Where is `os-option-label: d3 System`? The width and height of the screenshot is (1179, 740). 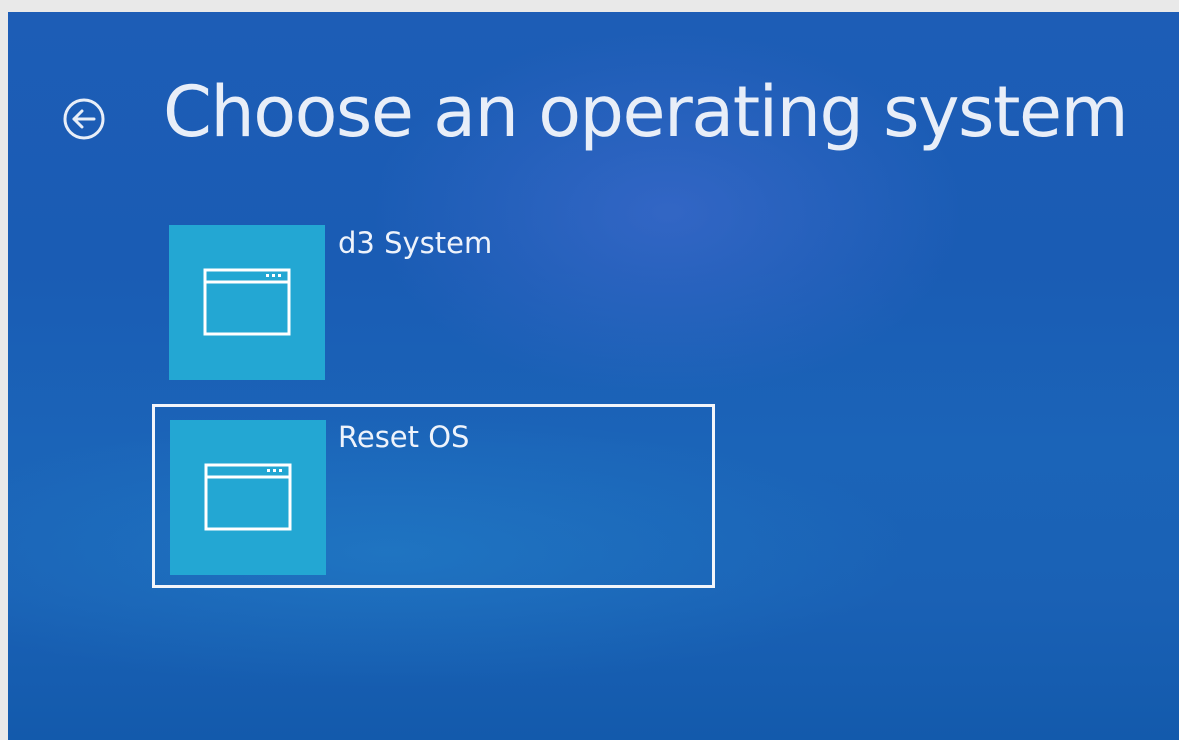 os-option-label: d3 System is located at coordinates (415, 243).